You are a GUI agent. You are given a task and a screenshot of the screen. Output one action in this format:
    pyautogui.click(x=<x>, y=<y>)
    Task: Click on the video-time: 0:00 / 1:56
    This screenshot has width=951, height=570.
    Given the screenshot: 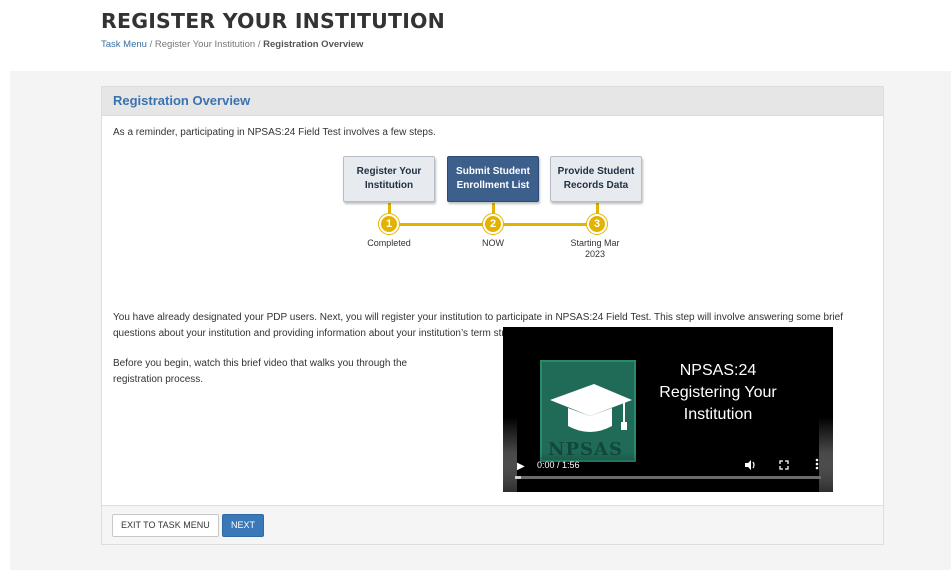 What is the action you would take?
    pyautogui.click(x=558, y=465)
    